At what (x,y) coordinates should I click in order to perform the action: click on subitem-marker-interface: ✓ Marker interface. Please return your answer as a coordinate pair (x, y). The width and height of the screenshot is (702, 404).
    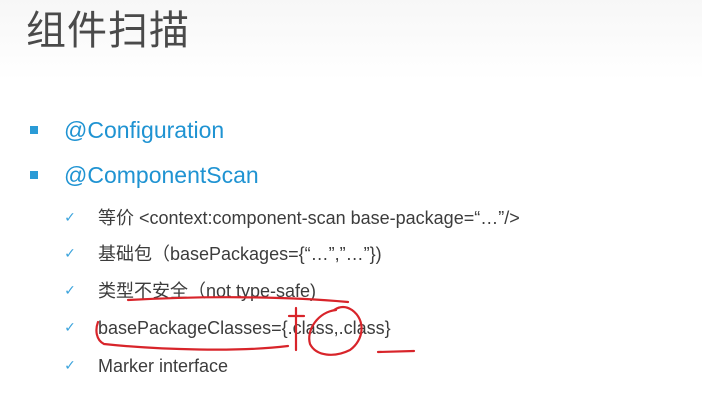
    Looking at the image, I should click on (145, 366).